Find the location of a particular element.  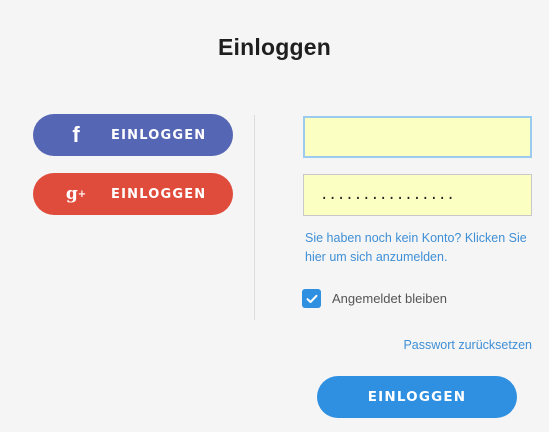

remember-label: Angemeldet bleiben is located at coordinates (389, 298).